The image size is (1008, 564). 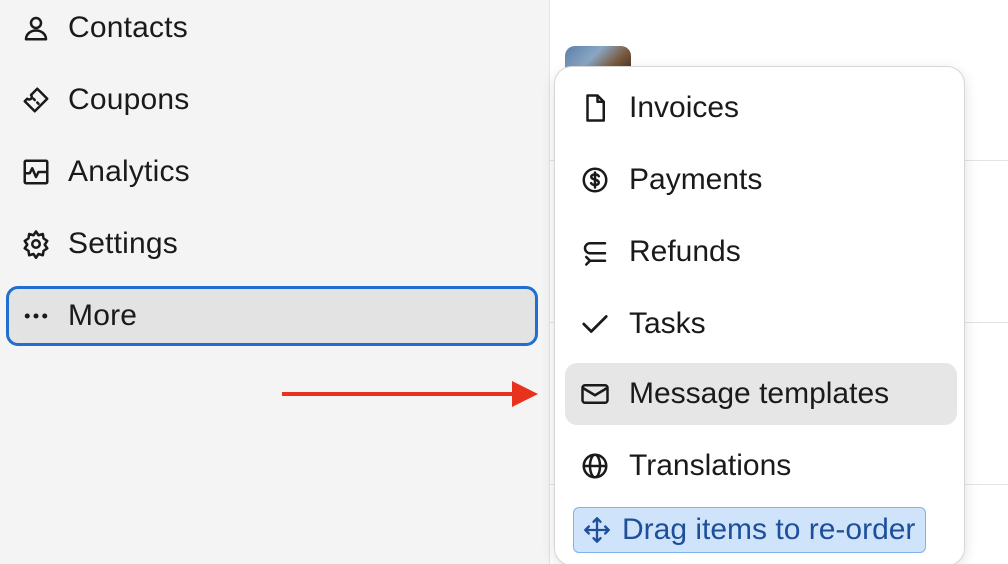 What do you see at coordinates (128, 27) in the screenshot?
I see `sidebar-item-label: Contacts` at bounding box center [128, 27].